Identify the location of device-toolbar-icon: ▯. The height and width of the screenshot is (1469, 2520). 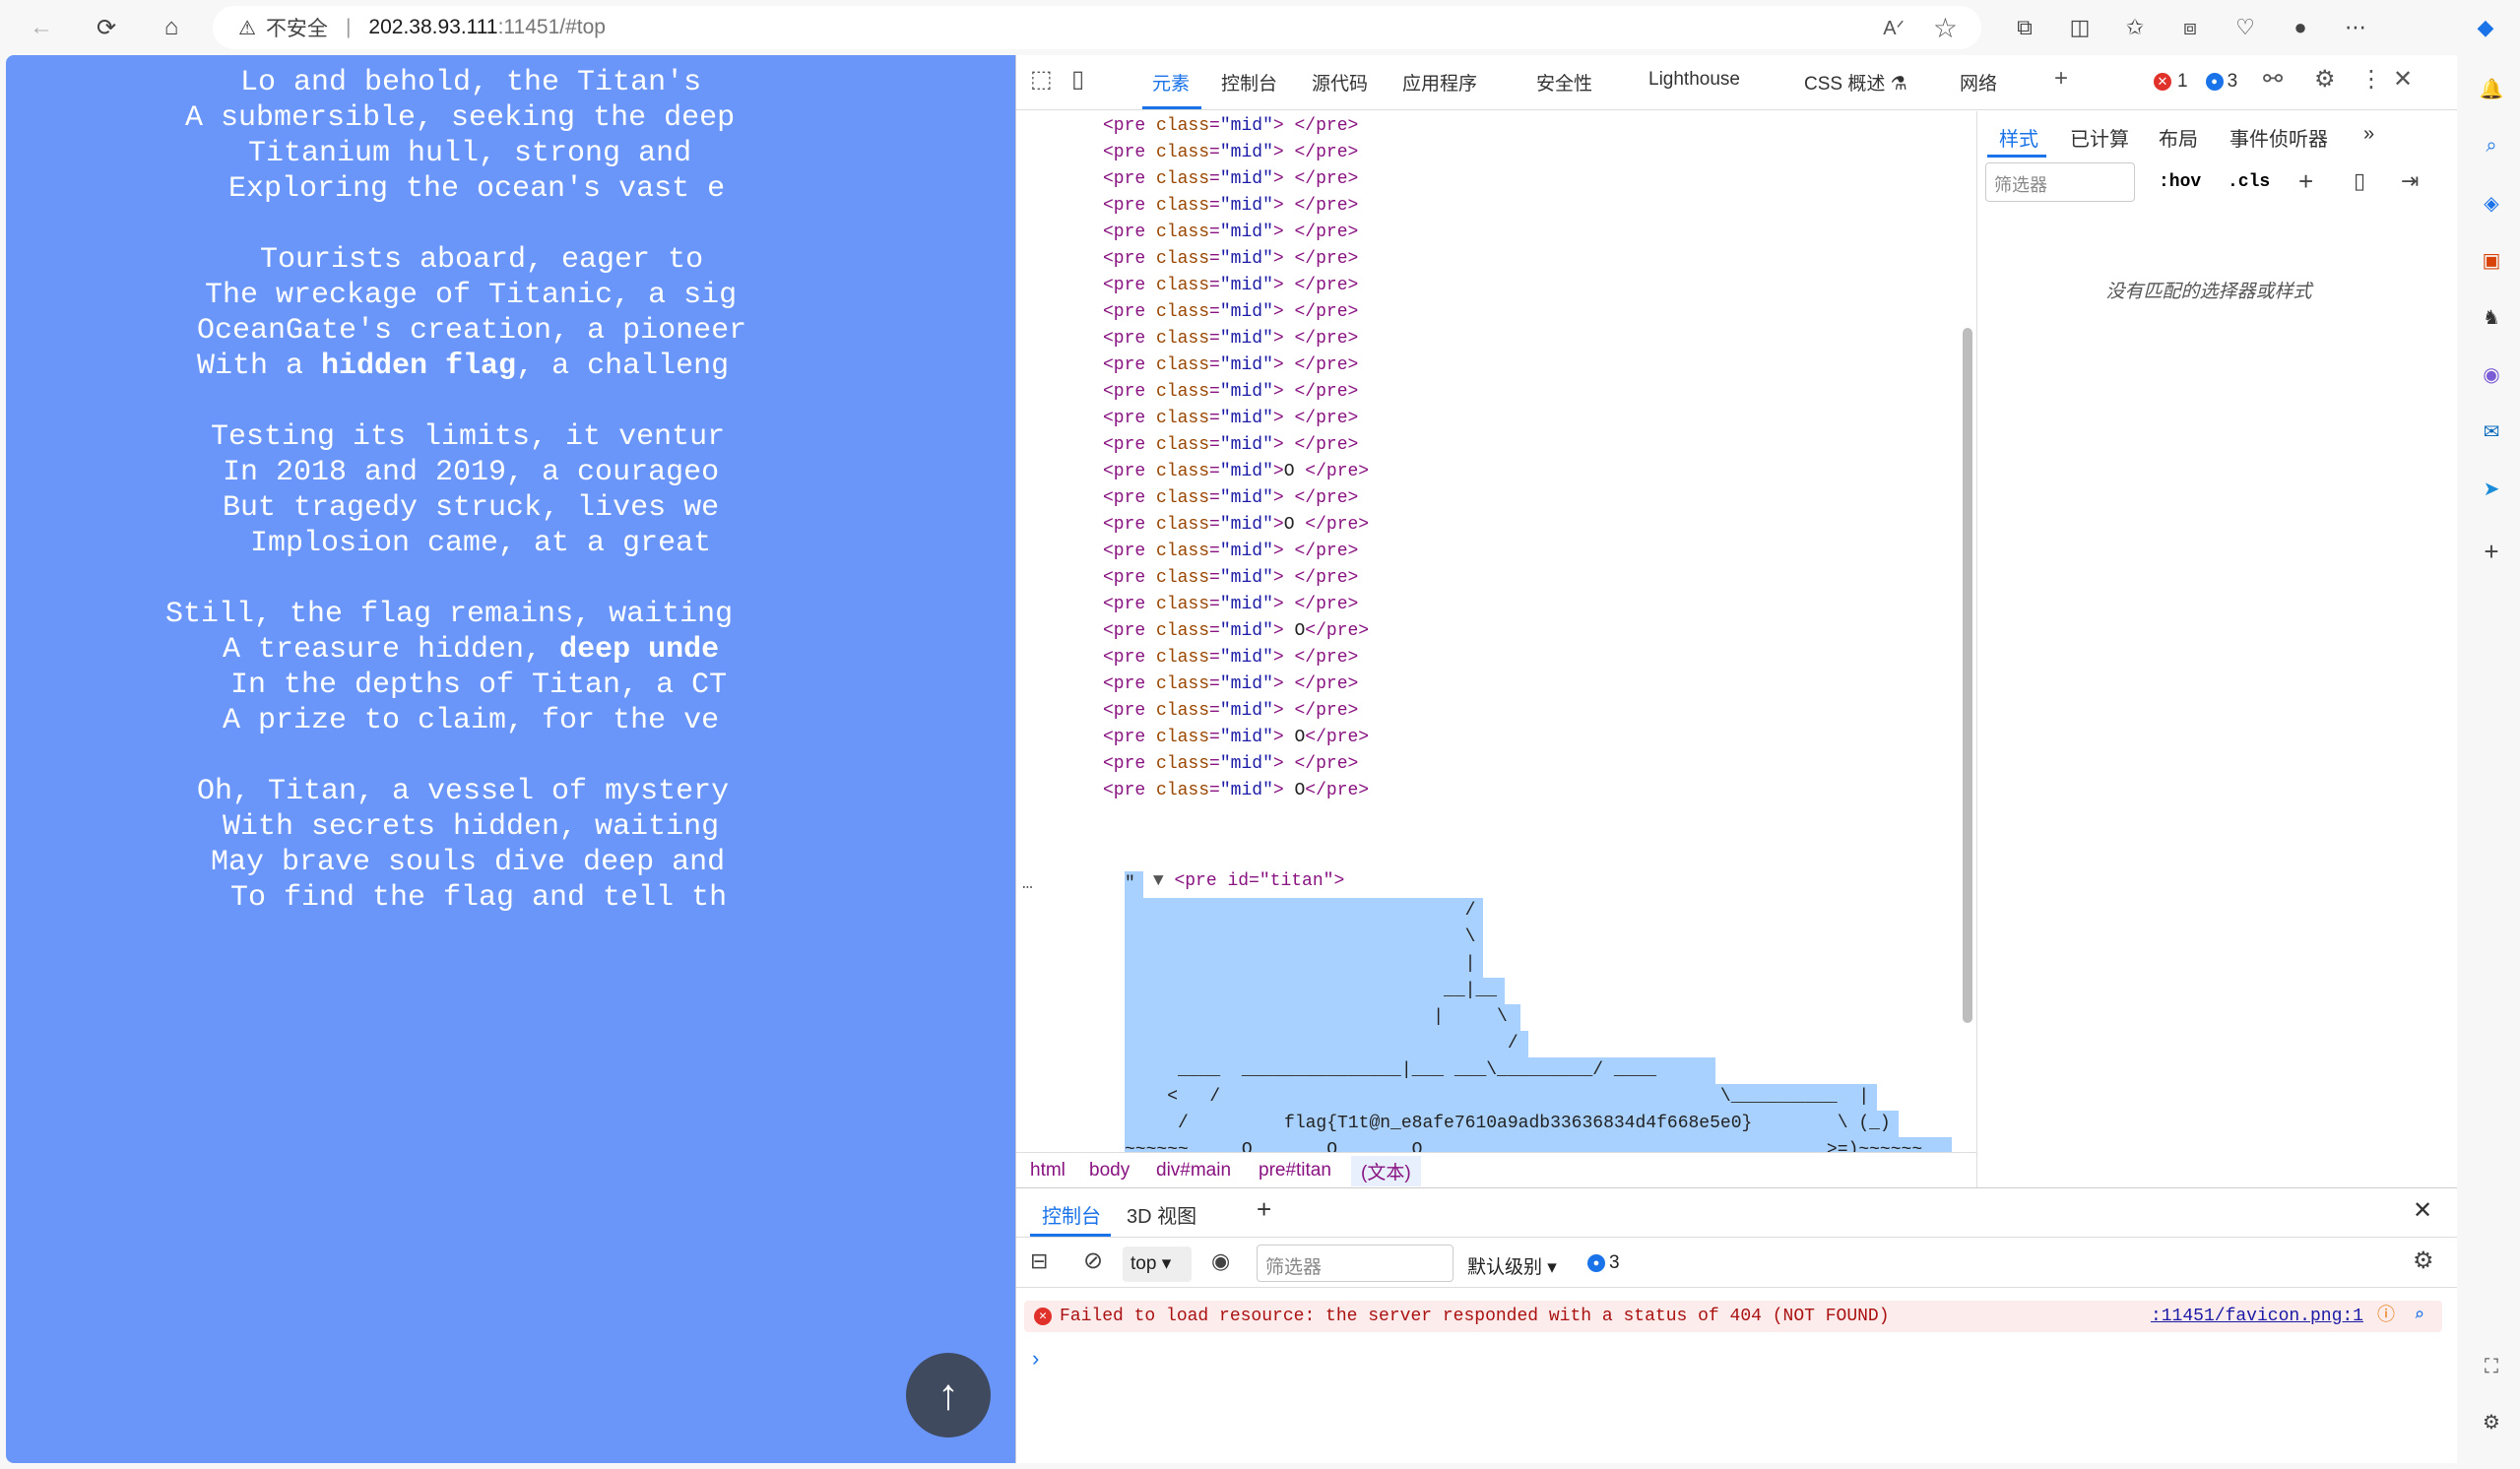
(1077, 79).